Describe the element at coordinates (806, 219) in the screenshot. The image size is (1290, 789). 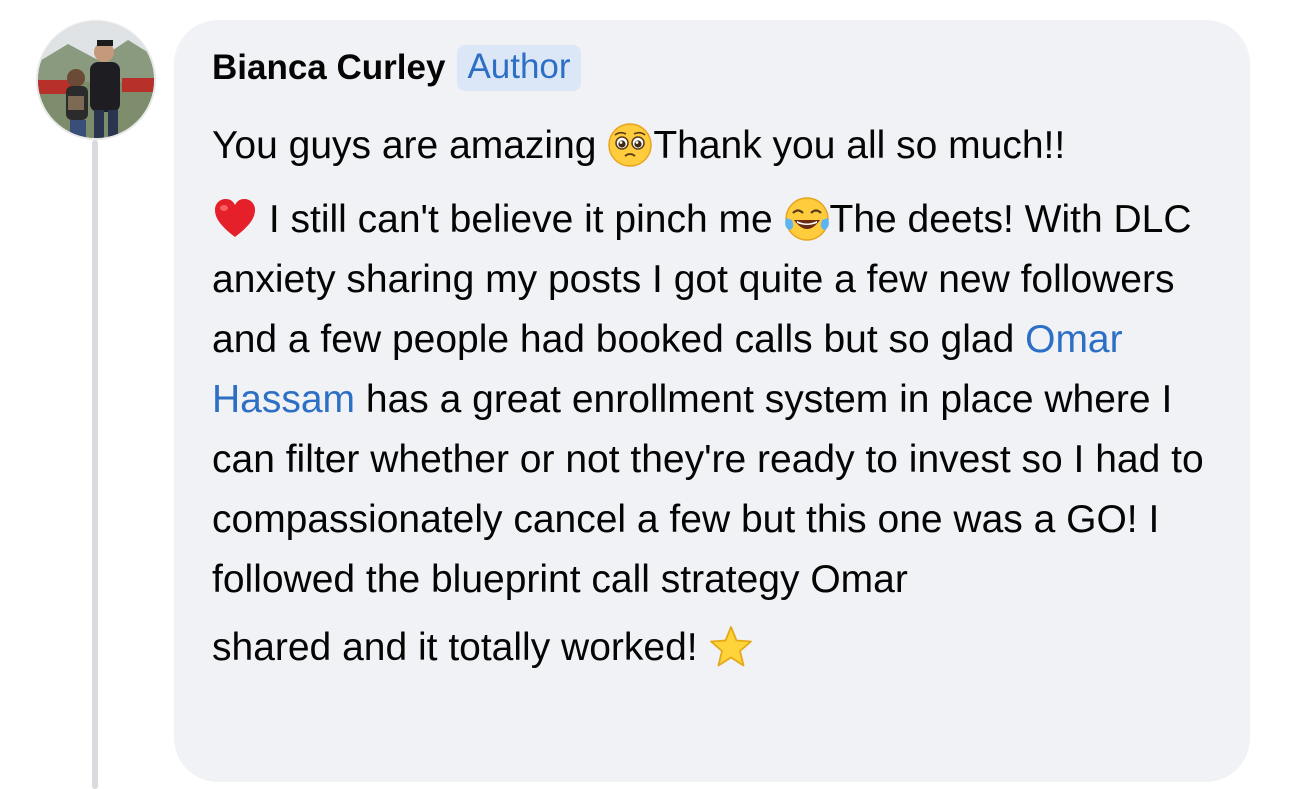
I see `tears-of-joy-icon` at that location.